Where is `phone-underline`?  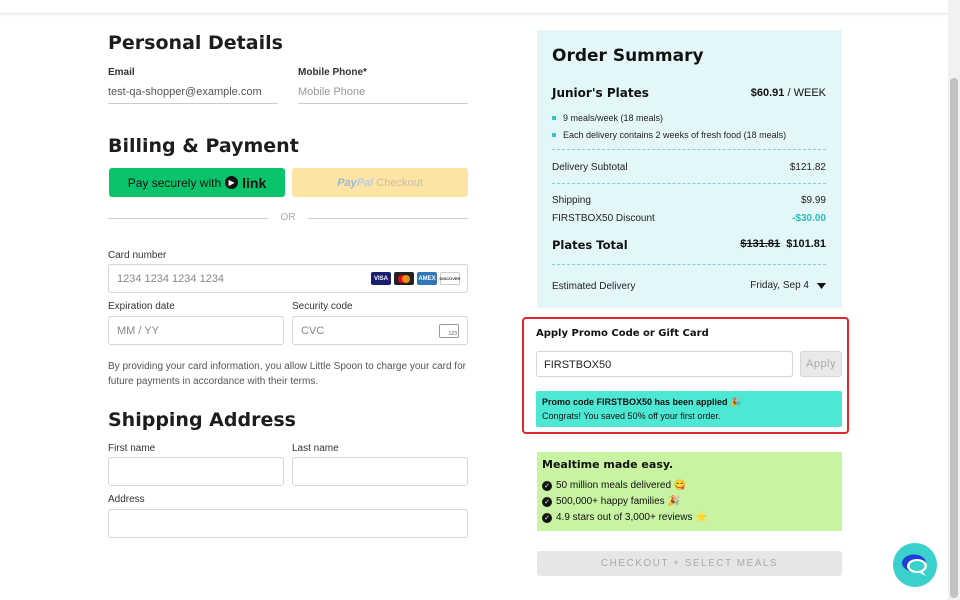 phone-underline is located at coordinates (383, 103).